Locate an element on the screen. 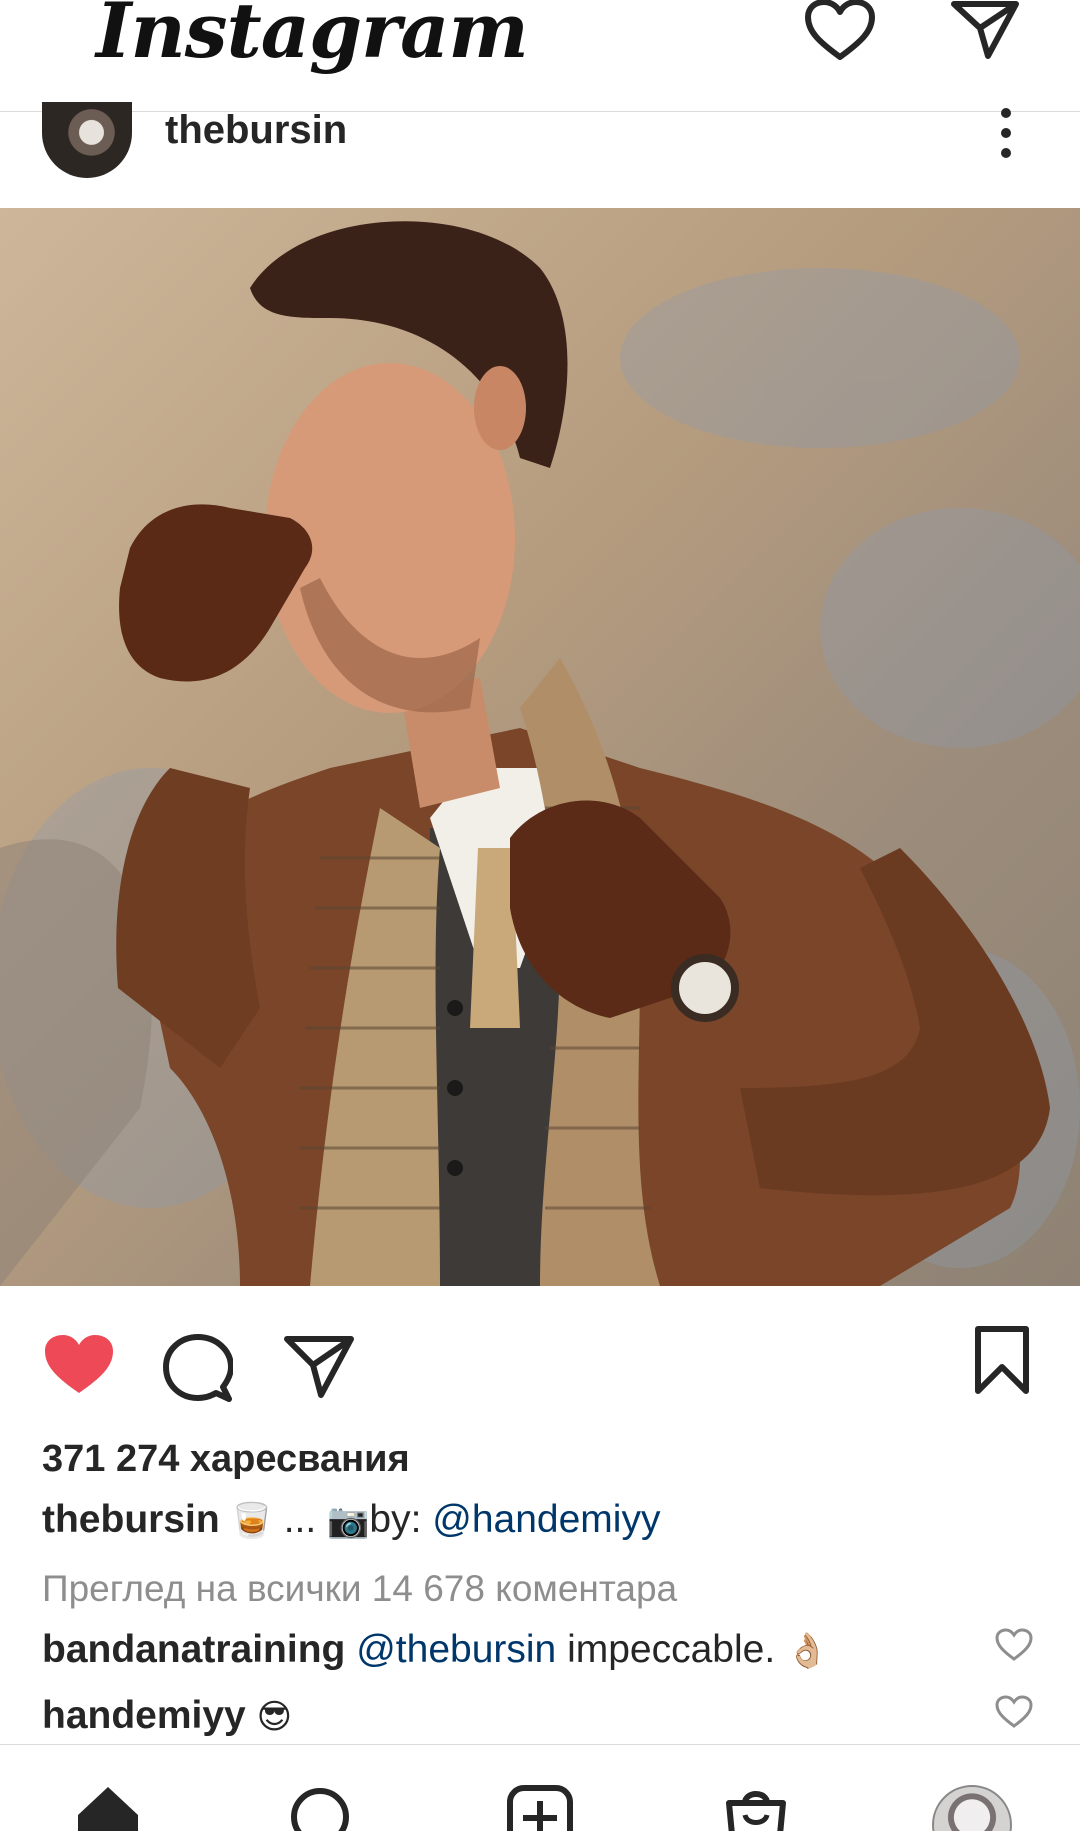  post-header: thebursin is located at coordinates (540, 148).